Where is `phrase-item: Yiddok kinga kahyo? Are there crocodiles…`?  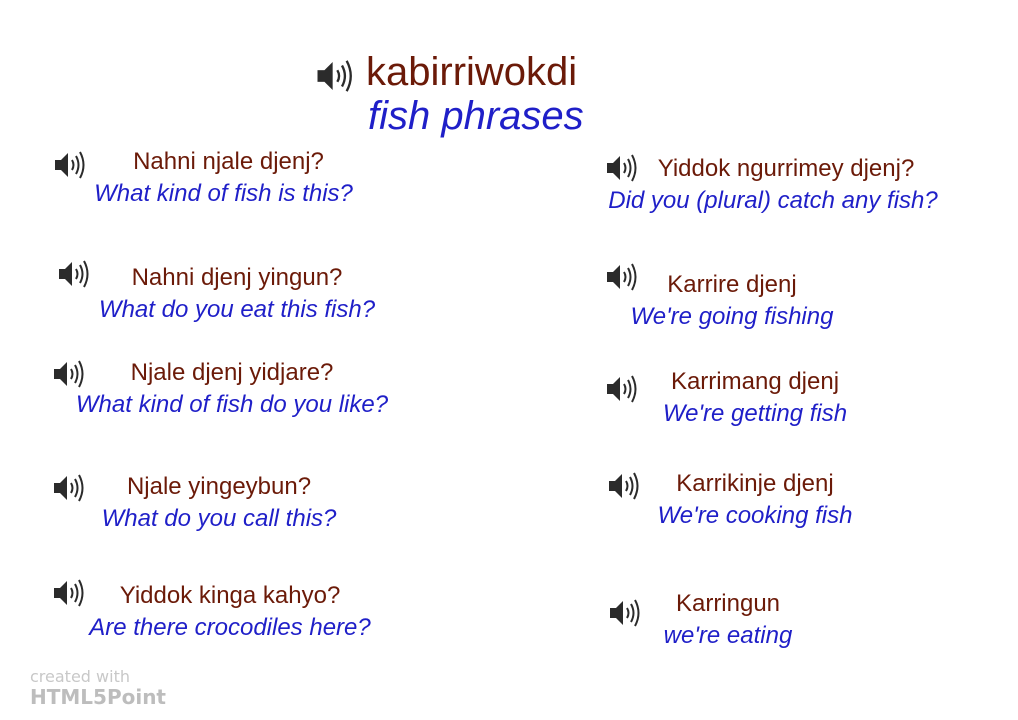
phrase-item: Yiddok kinga kahyo? Are there crocodiles… is located at coordinates (230, 612).